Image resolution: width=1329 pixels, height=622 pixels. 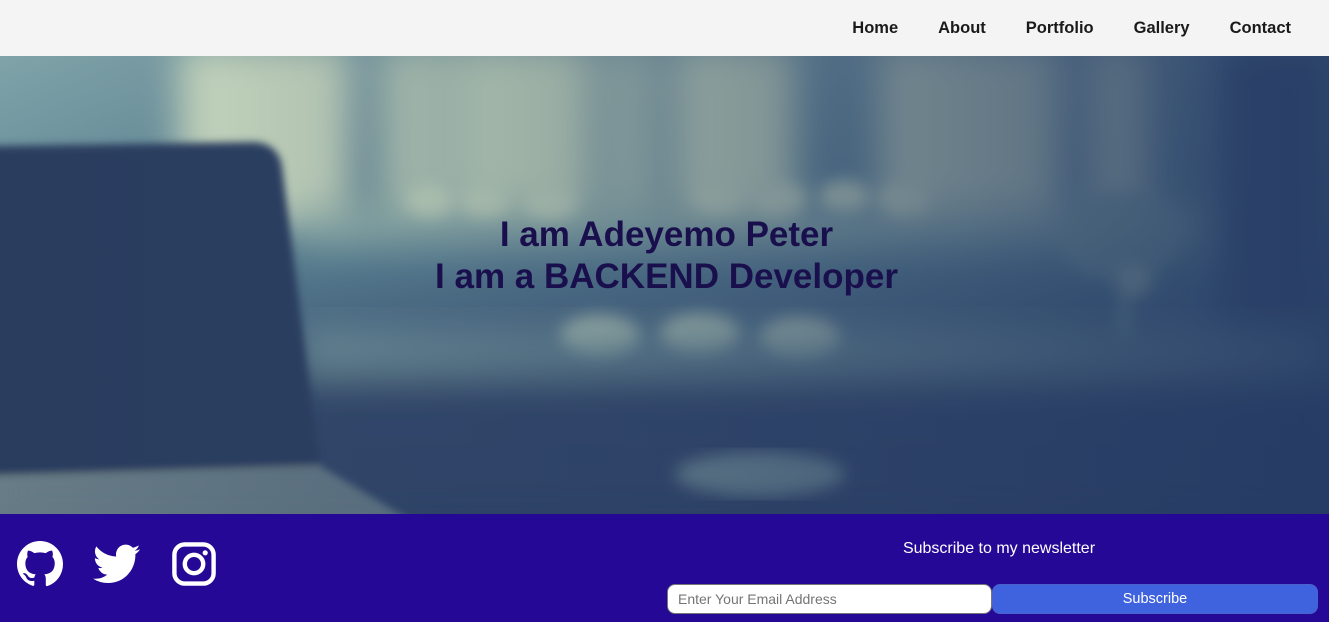 I want to click on newsletter-title: Subscribe to my newsletter, so click(x=999, y=548).